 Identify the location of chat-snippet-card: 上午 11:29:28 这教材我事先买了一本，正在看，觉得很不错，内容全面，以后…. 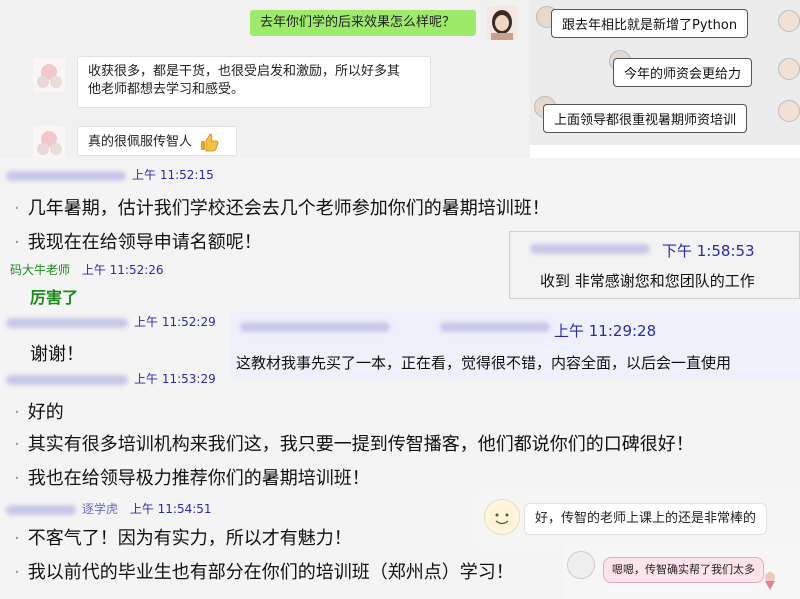
(515, 346).